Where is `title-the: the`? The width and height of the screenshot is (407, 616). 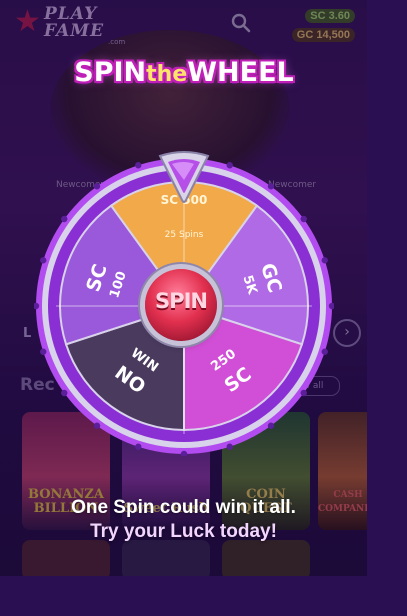 title-the: the is located at coordinates (167, 74).